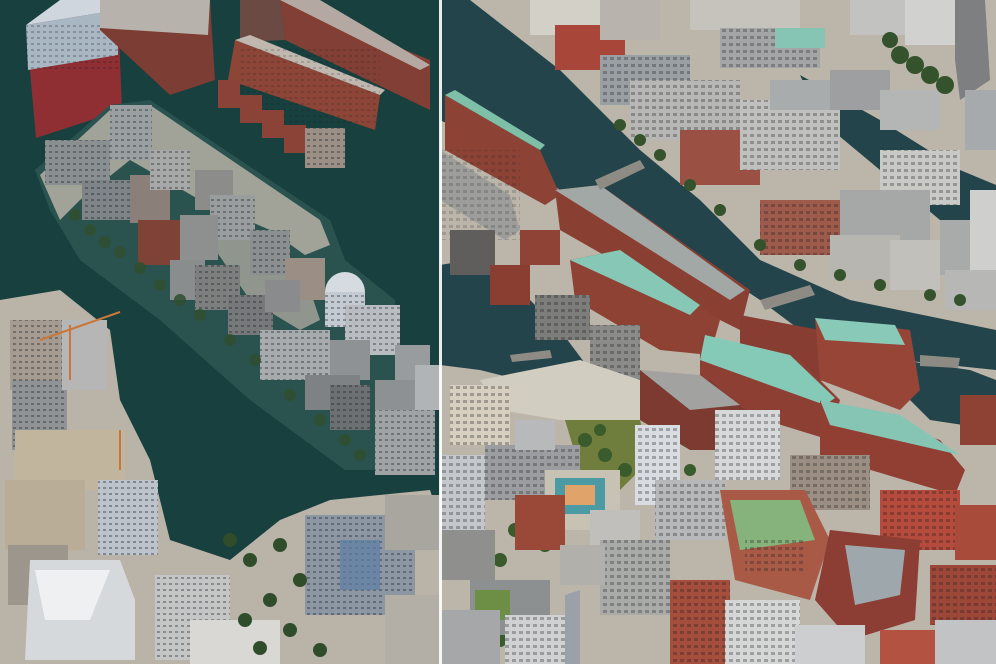  I want to click on compare-divider, so click(440, 332).